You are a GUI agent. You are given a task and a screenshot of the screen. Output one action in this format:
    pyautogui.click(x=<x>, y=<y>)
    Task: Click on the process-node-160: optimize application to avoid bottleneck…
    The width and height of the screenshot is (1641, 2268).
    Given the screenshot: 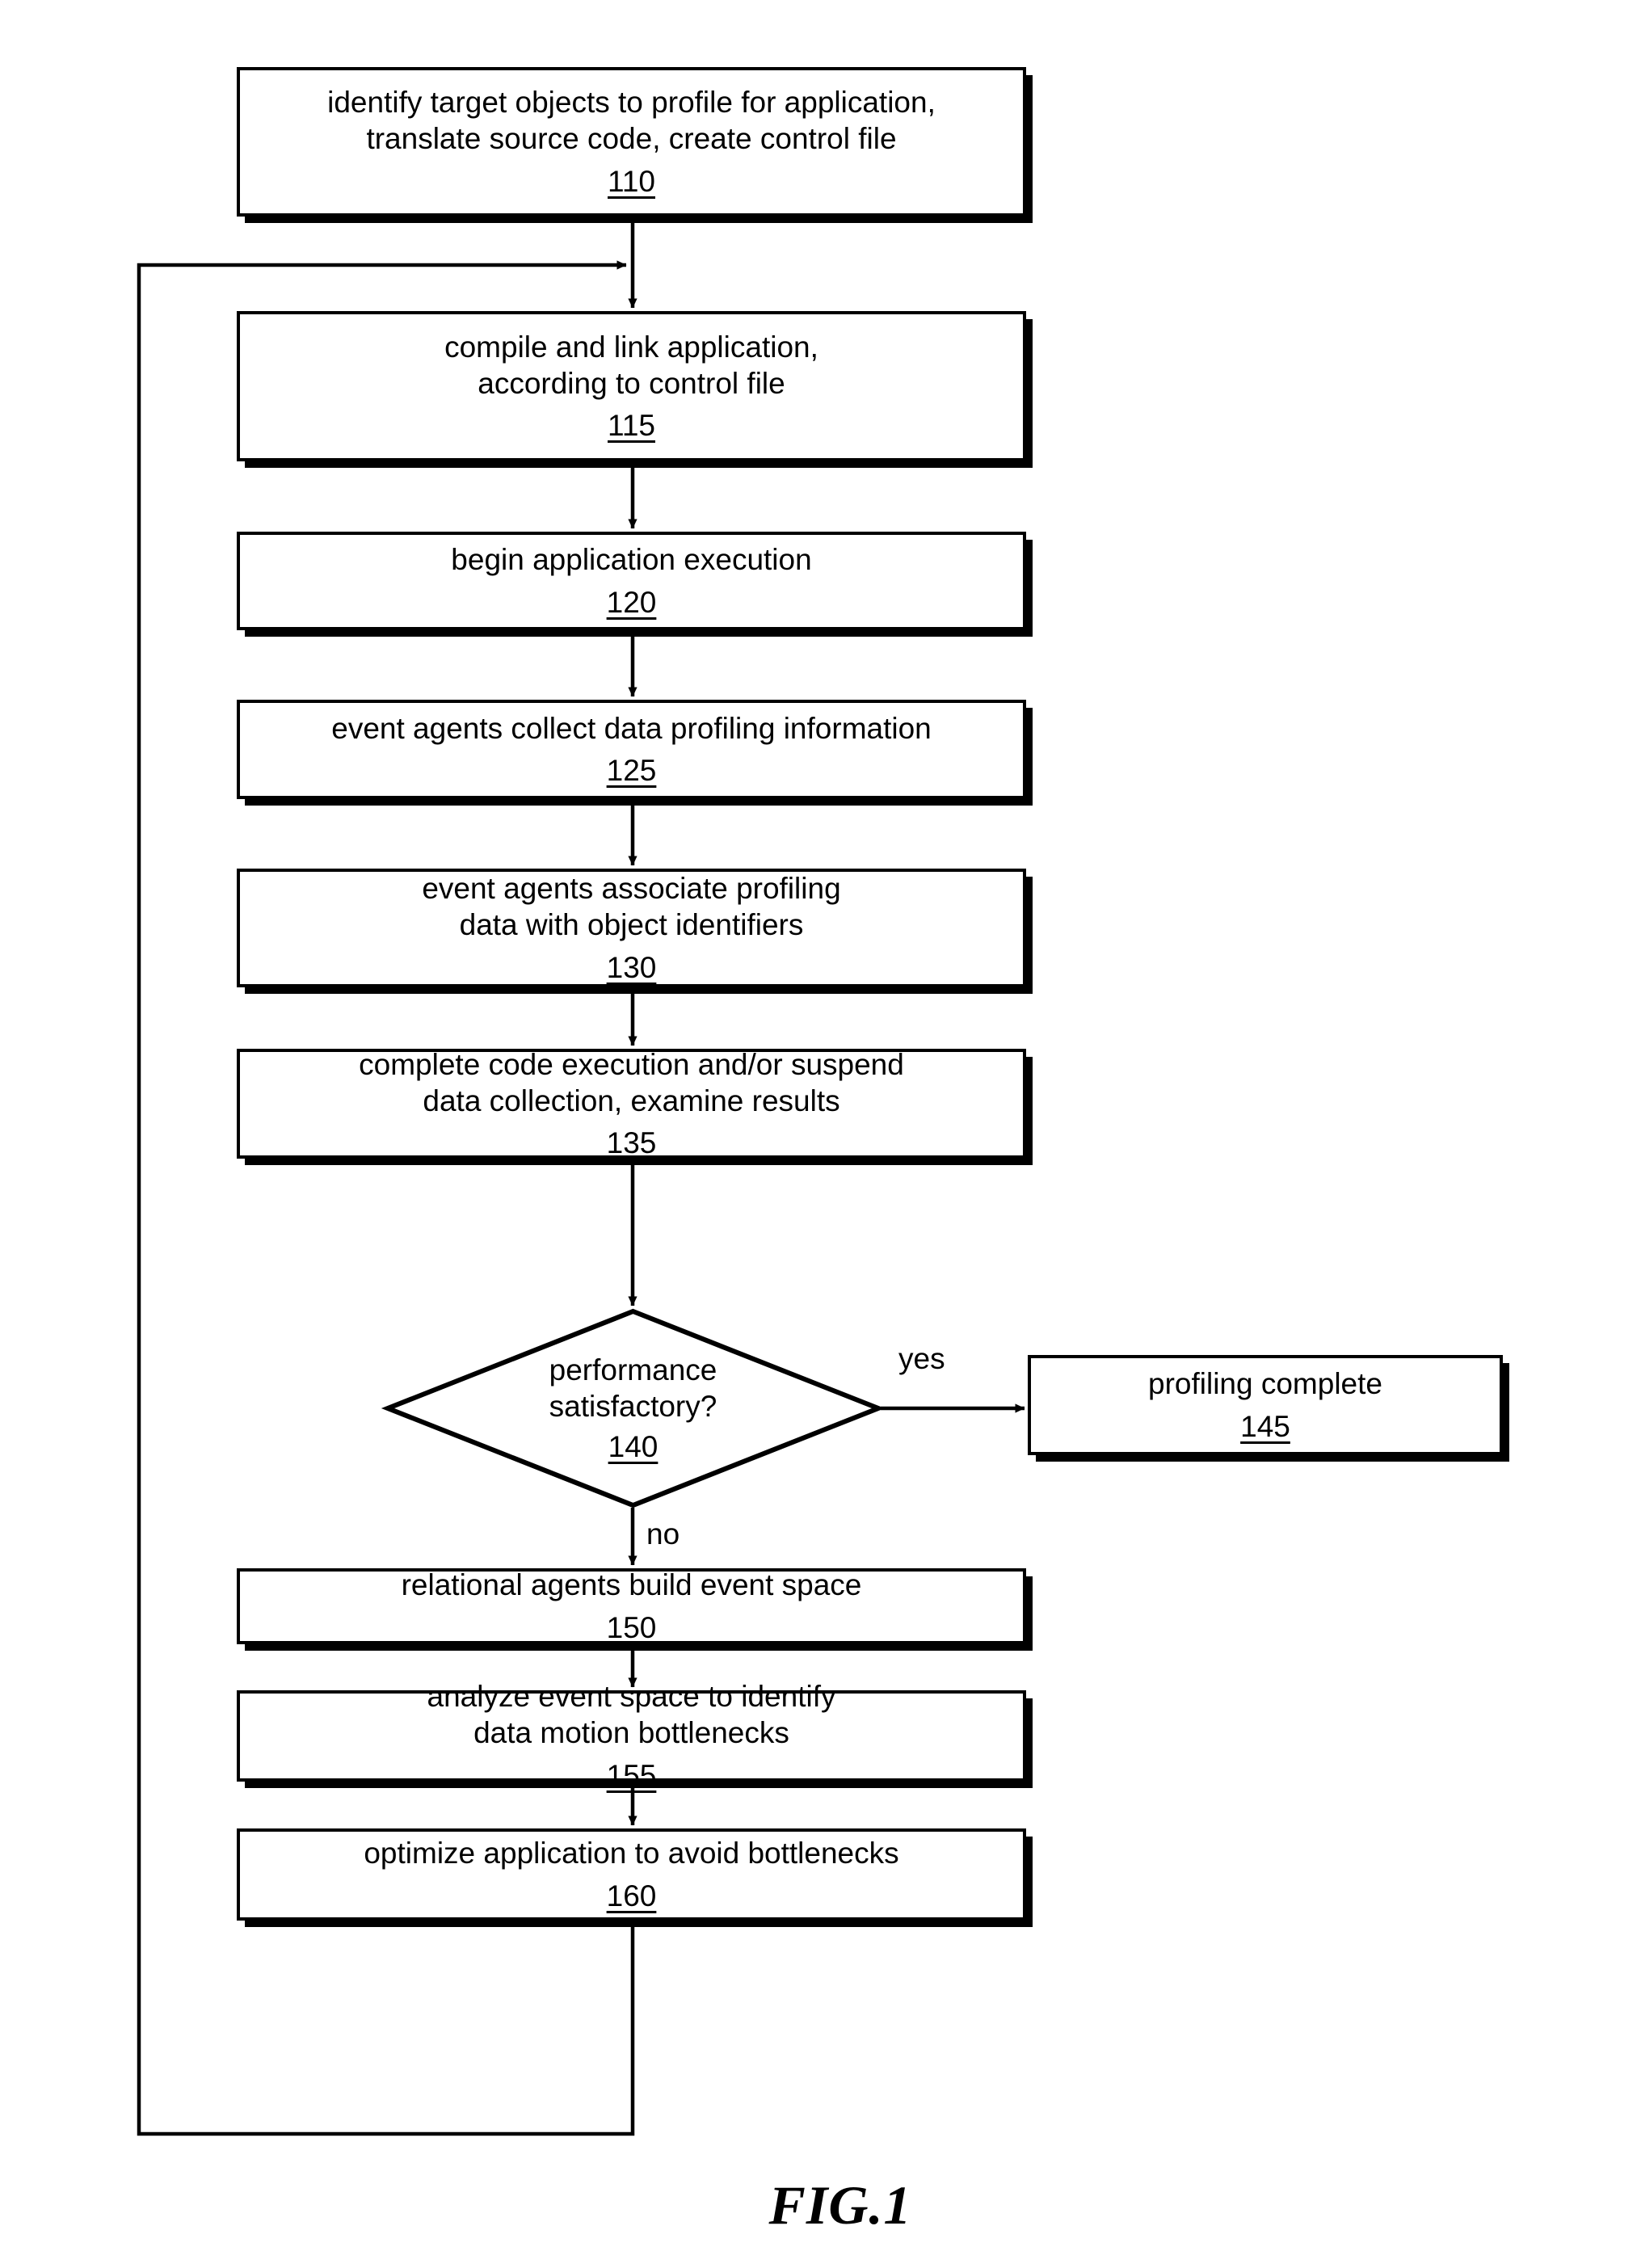 What is the action you would take?
    pyautogui.click(x=631, y=1874)
    